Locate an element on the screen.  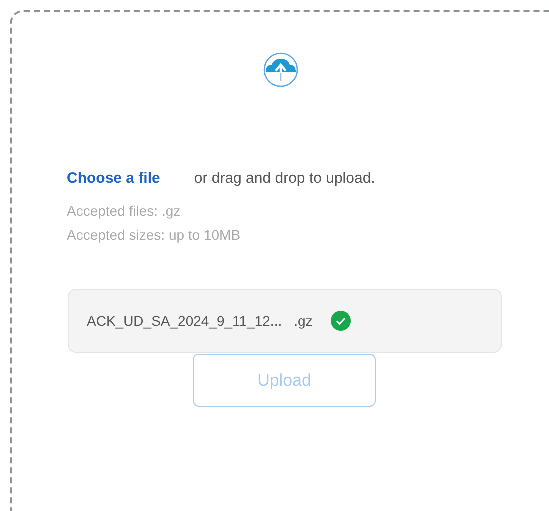
accepted-sizes-text: Accepted sizes: up to 10MB is located at coordinates (154, 235).